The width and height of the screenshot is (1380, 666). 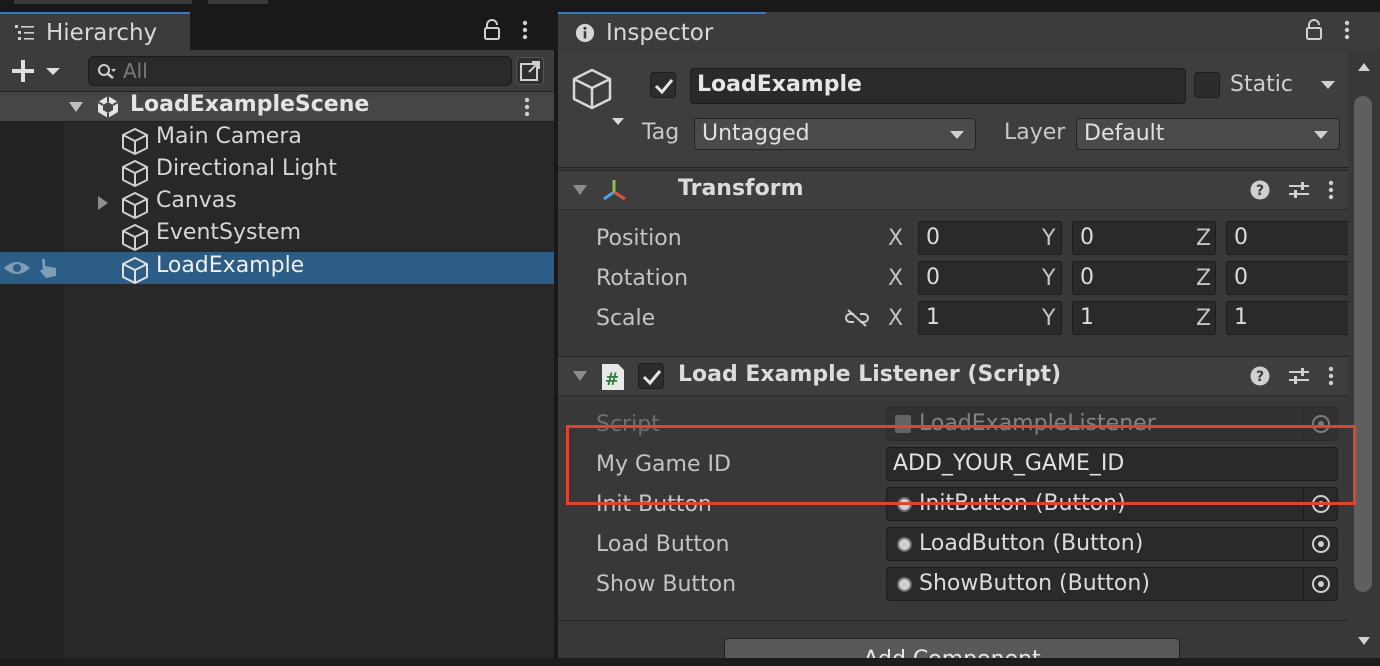 I want to click on tag-dropdown: Untagged, so click(x=835, y=134).